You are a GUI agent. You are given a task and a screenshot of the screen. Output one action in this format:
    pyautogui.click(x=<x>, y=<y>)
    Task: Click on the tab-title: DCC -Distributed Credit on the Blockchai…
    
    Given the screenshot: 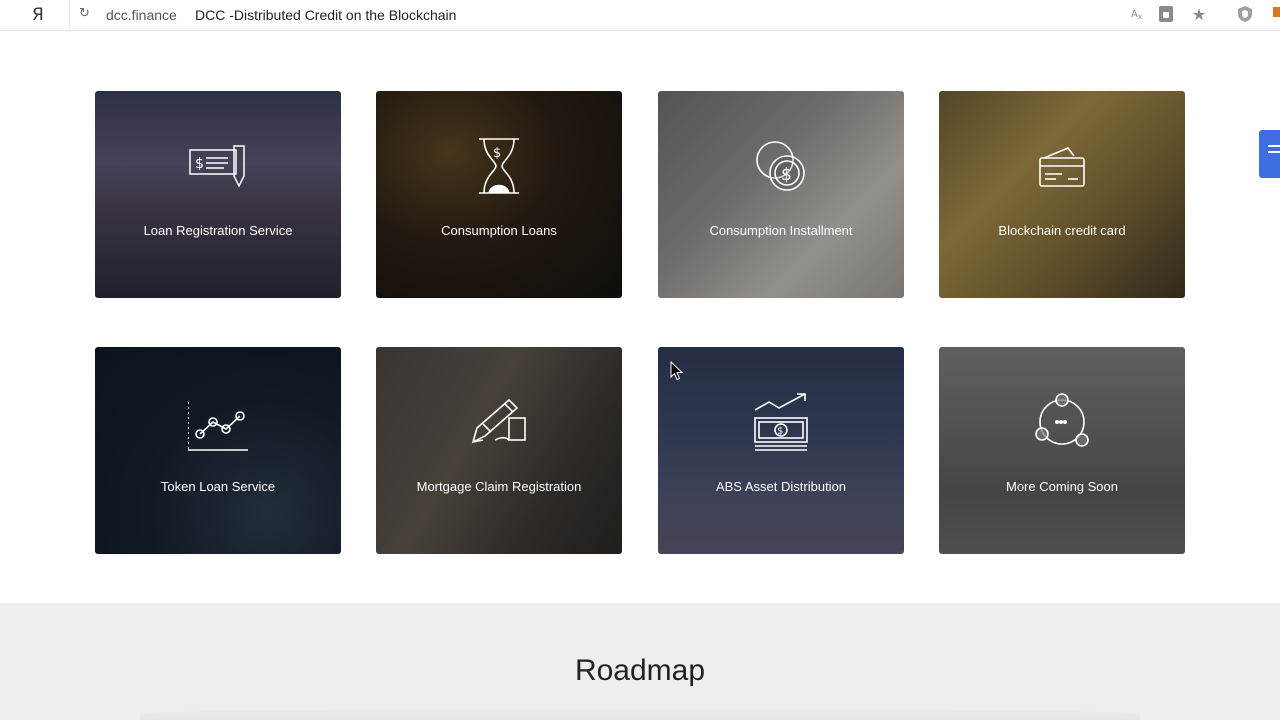 What is the action you would take?
    pyautogui.click(x=325, y=15)
    